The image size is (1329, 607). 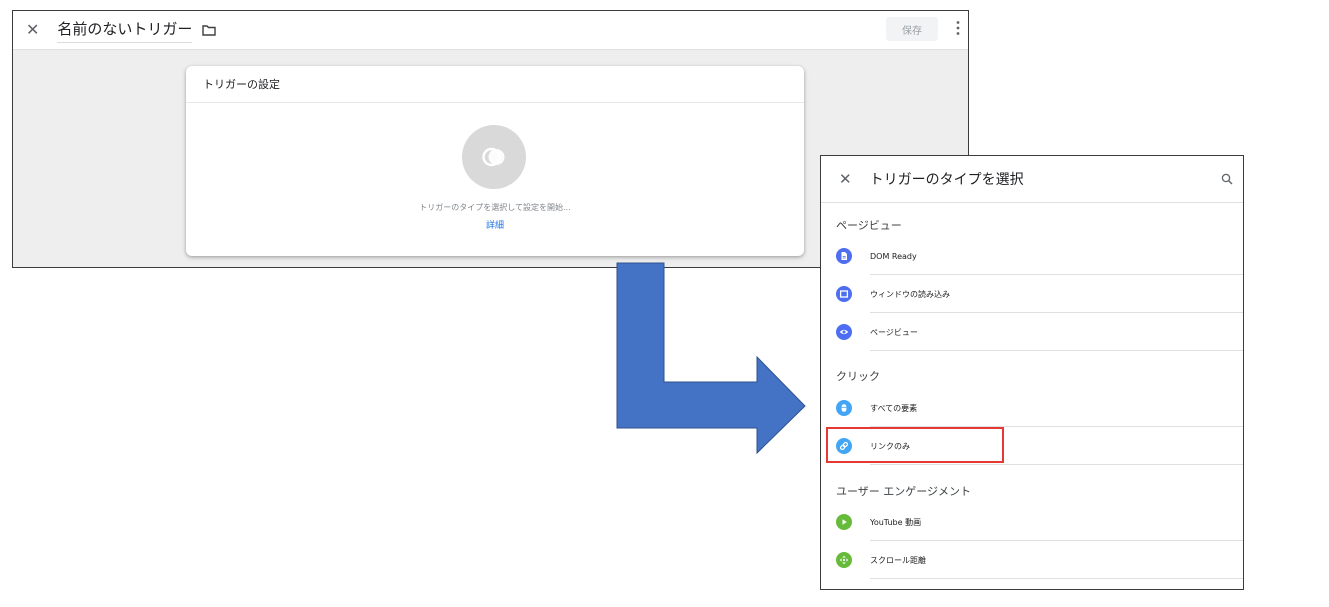 What do you see at coordinates (946, 180) in the screenshot?
I see `chooser-title: トリガーのタイプを選択` at bounding box center [946, 180].